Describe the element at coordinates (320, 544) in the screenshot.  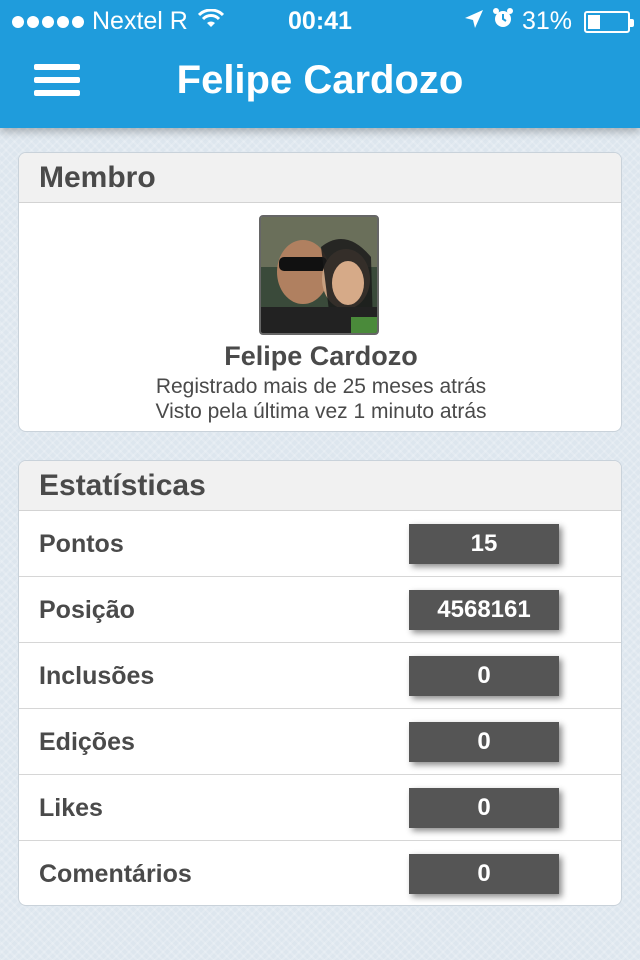
I see `stat-row-pontos: Pontos 15` at that location.